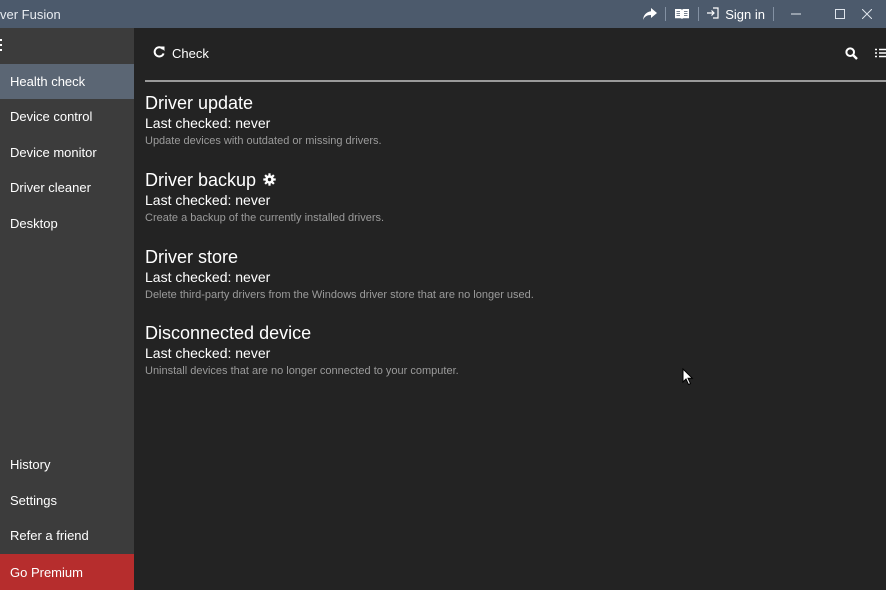 This screenshot has height=590, width=886. Describe the element at coordinates (49, 535) in the screenshot. I see `sidebar-item-label: Refer a friend` at that location.